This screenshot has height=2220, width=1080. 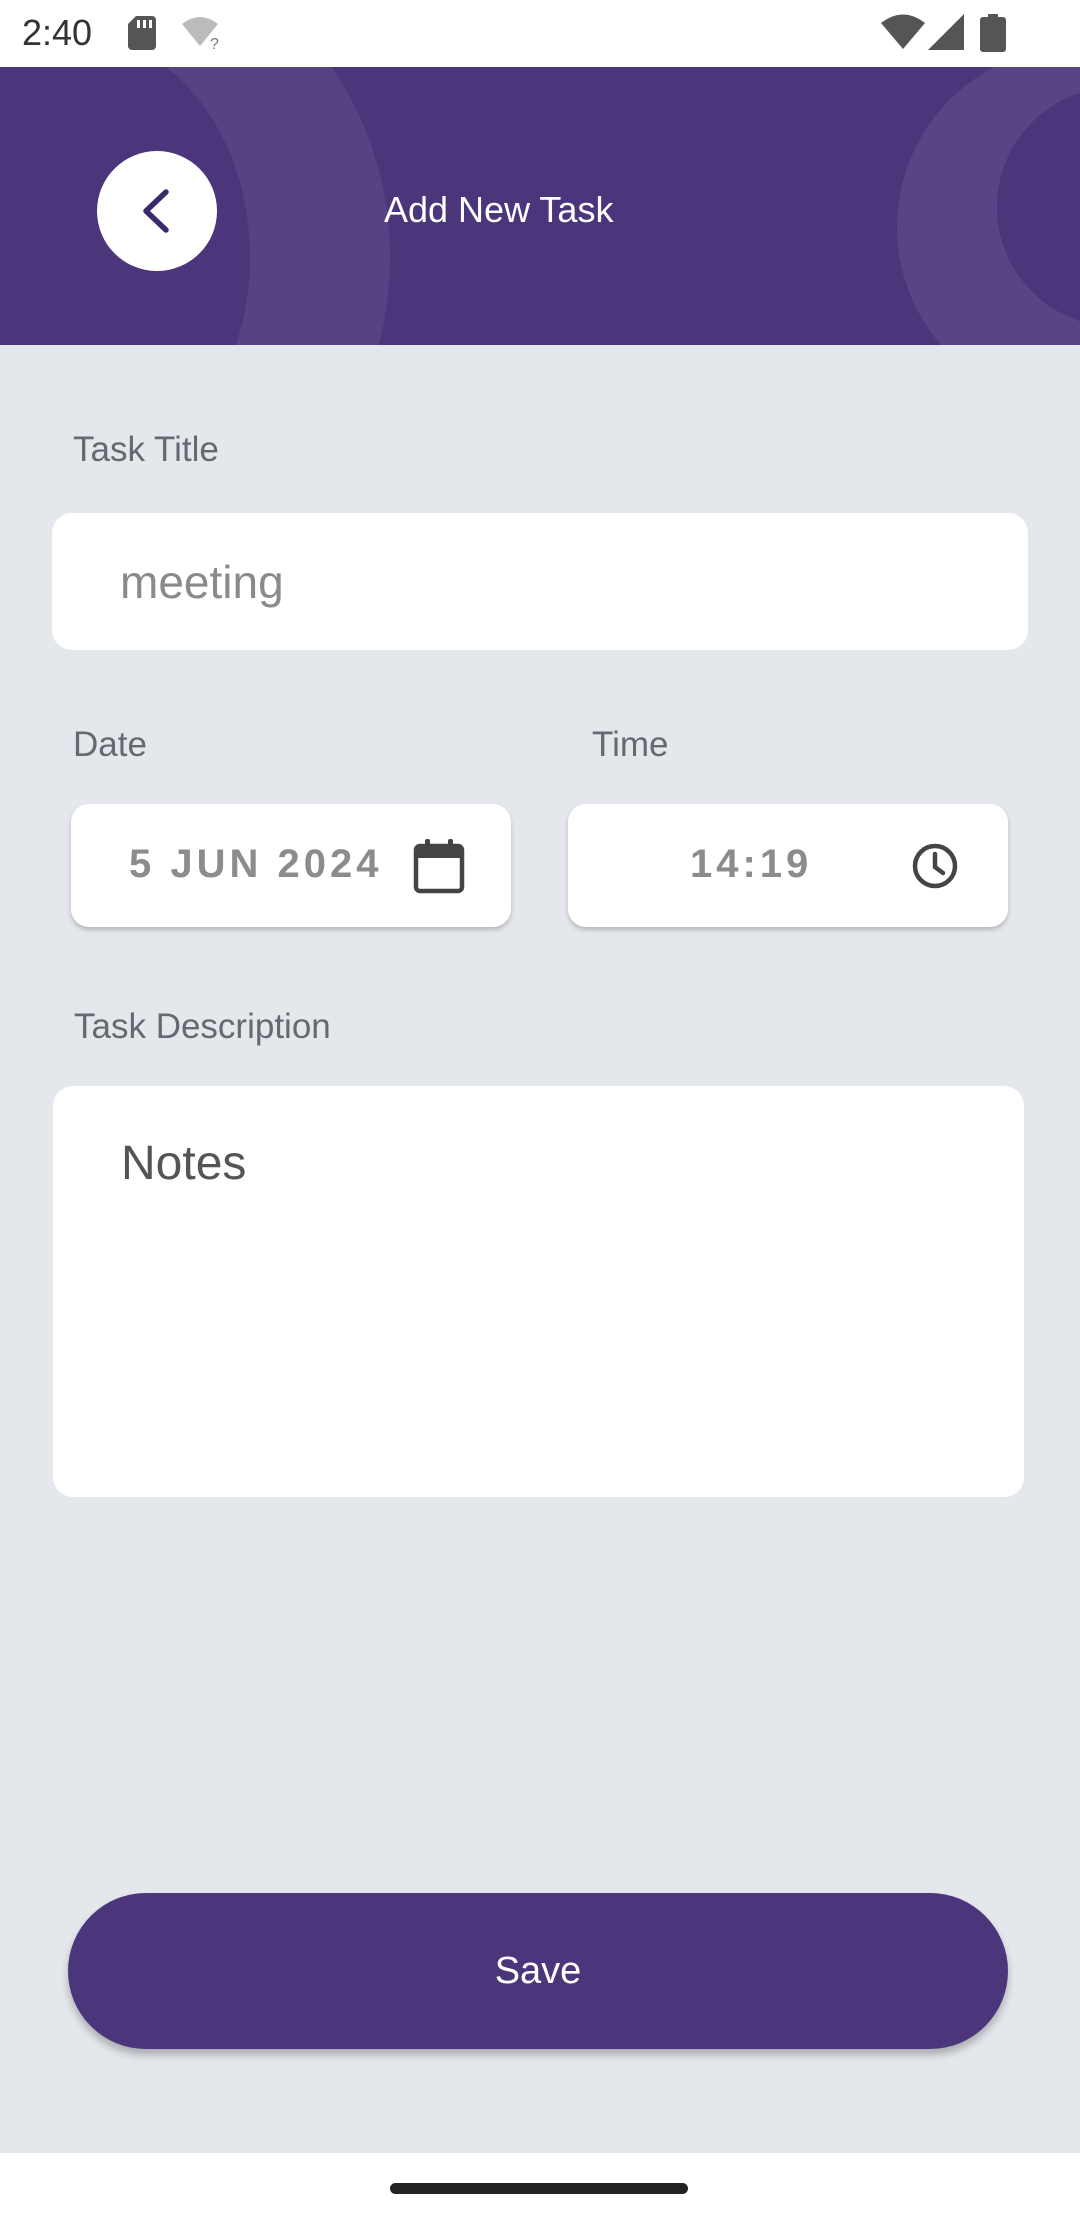 What do you see at coordinates (630, 744) in the screenshot?
I see `time-label: Time` at bounding box center [630, 744].